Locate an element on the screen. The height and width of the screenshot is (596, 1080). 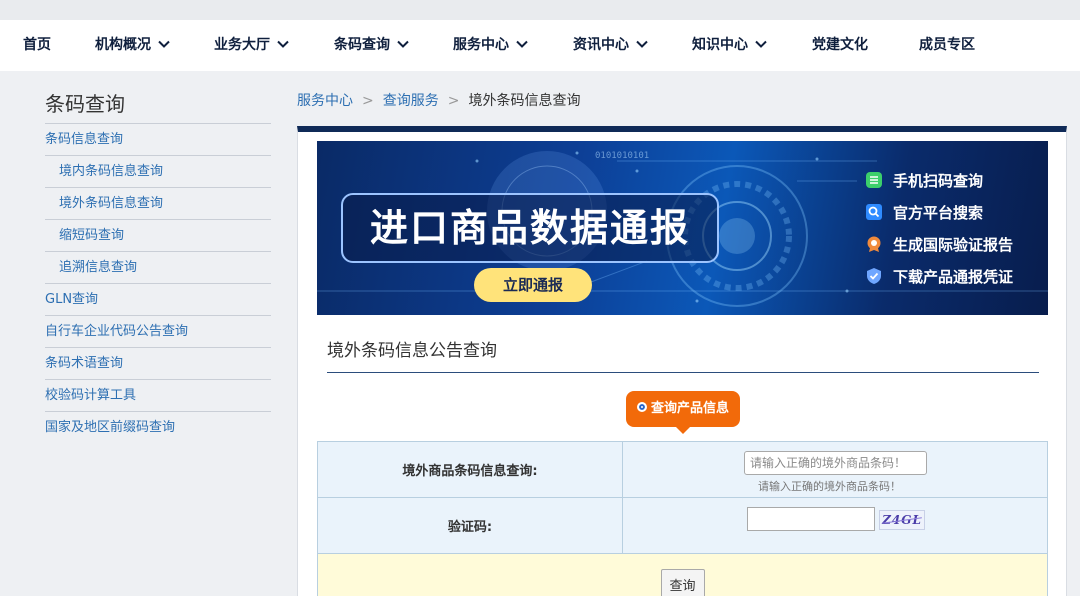
nav-item-label: 机构概况 is located at coordinates (123, 45).